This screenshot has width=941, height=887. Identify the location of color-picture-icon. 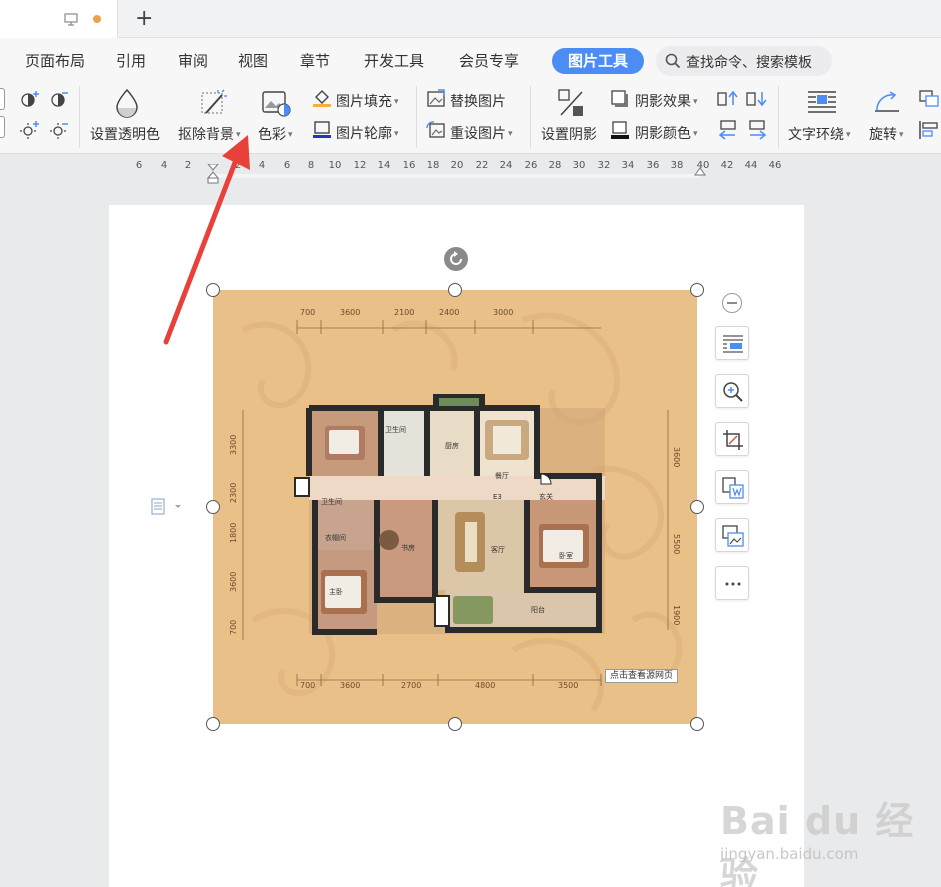
(276, 104).